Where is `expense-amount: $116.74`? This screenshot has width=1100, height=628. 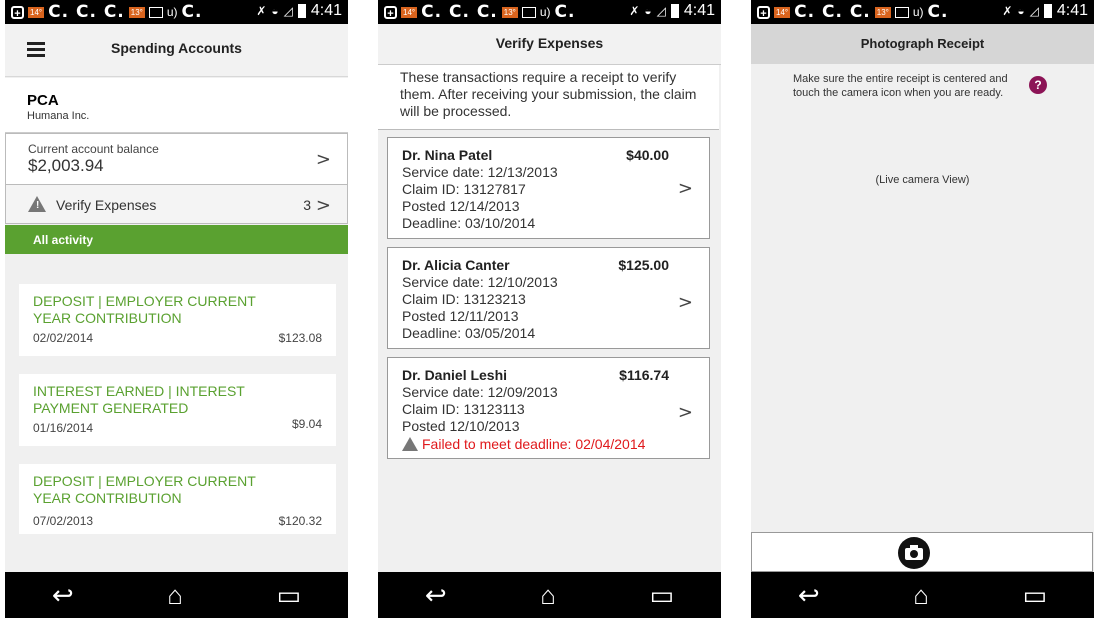 expense-amount: $116.74 is located at coordinates (644, 375).